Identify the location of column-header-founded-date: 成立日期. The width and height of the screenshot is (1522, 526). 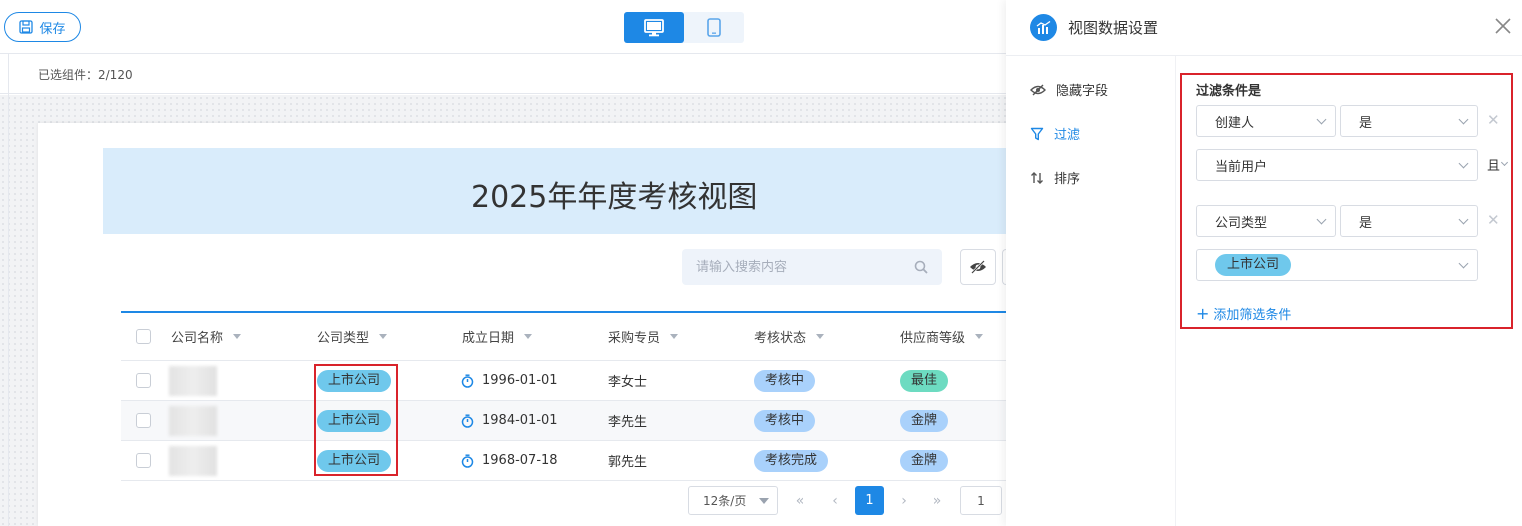
(497, 336).